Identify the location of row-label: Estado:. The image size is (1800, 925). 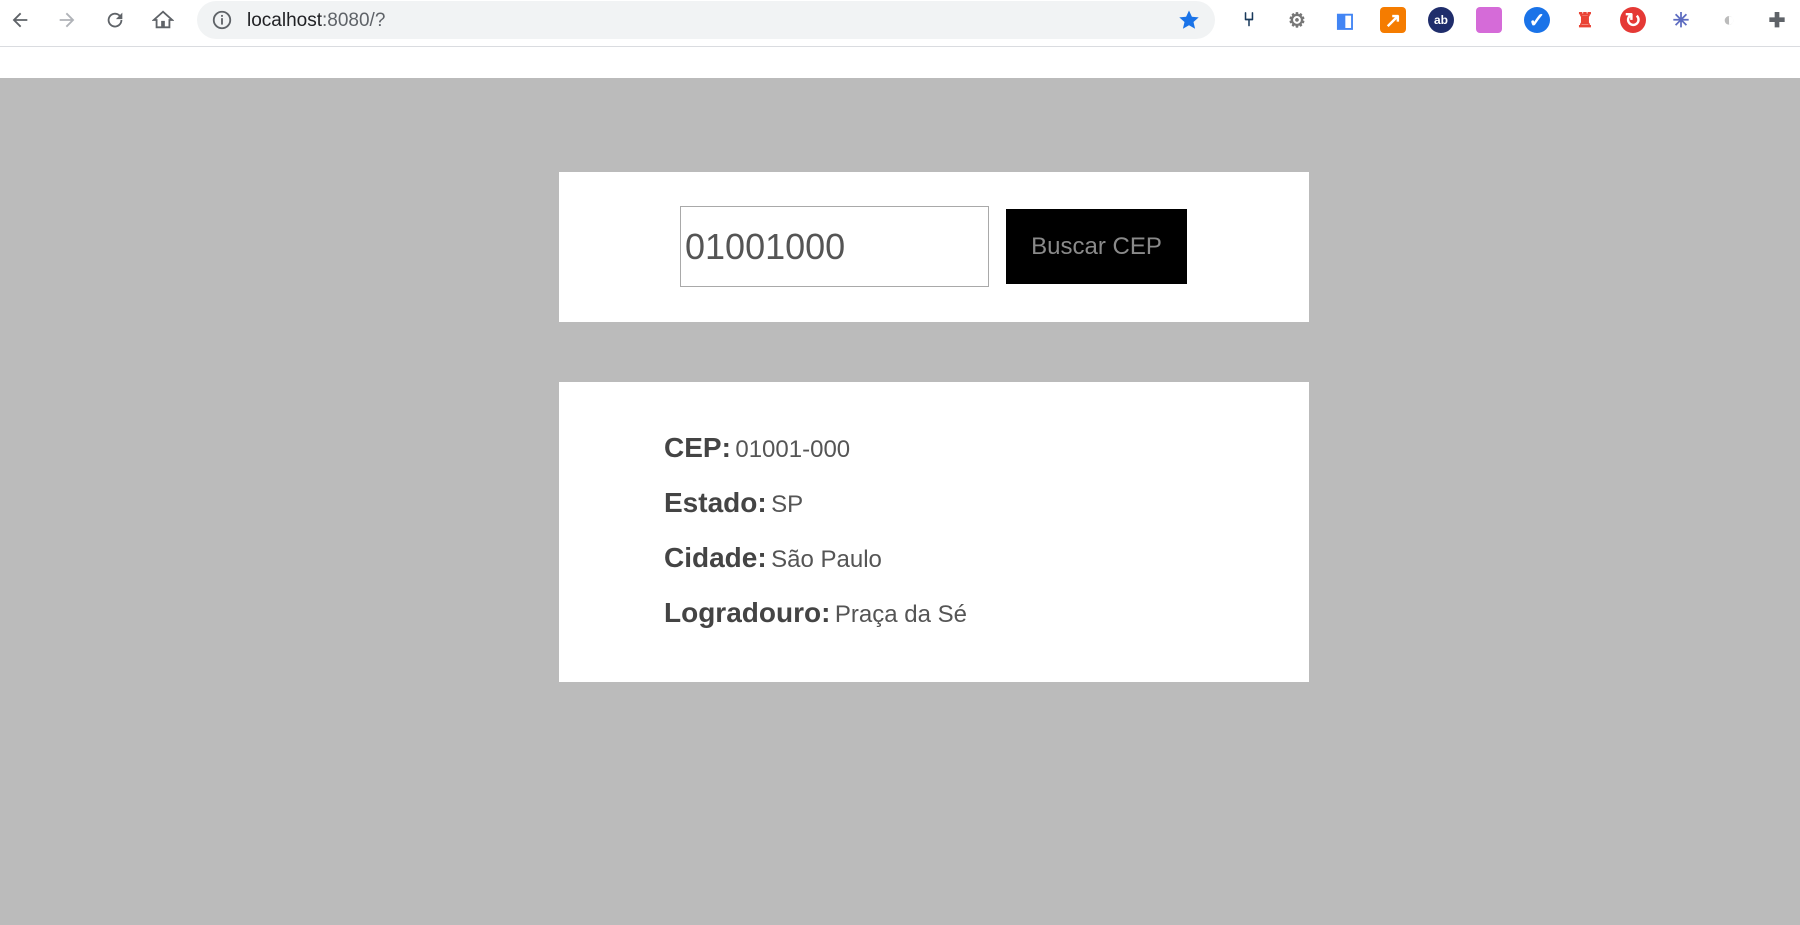
(715, 502).